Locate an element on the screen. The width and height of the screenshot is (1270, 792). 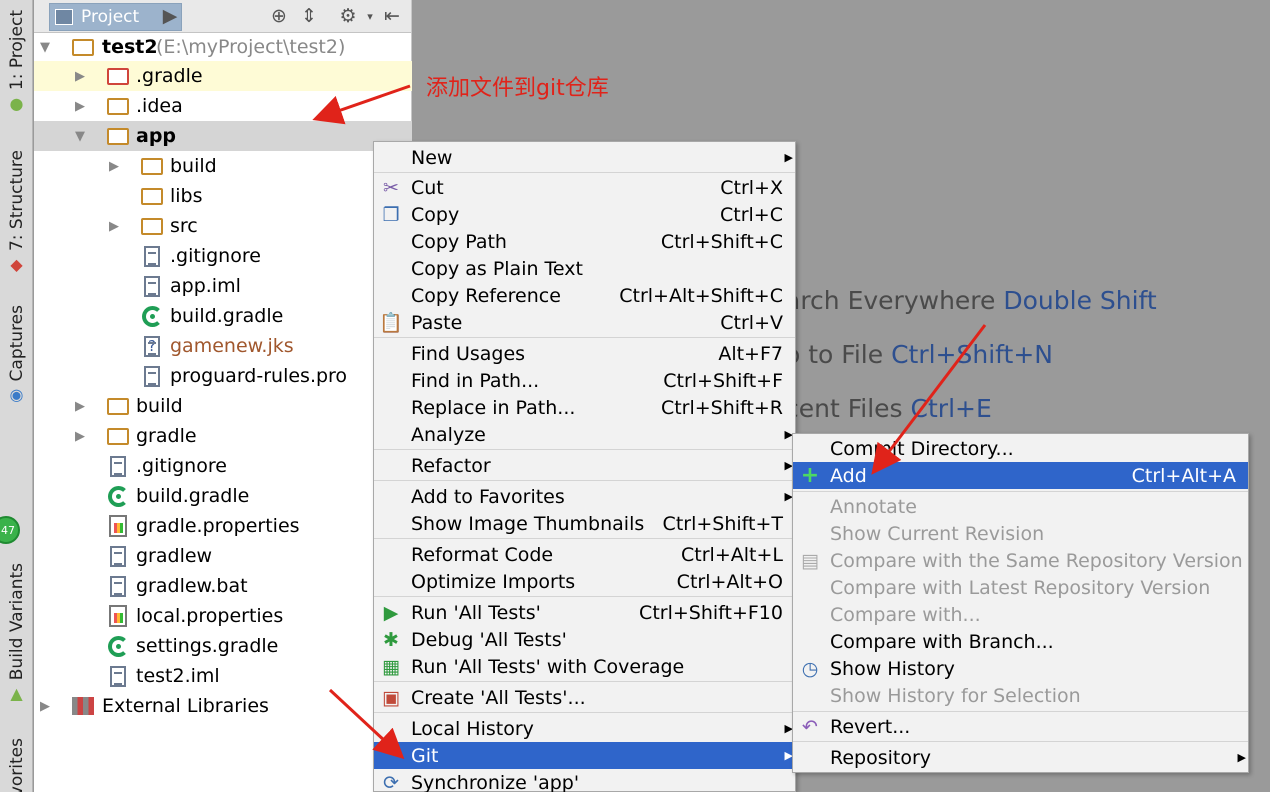
menu-item-show-image-thumbnails: Show Image Thumbnails Ctrl+Shift+T is located at coordinates (584, 523).